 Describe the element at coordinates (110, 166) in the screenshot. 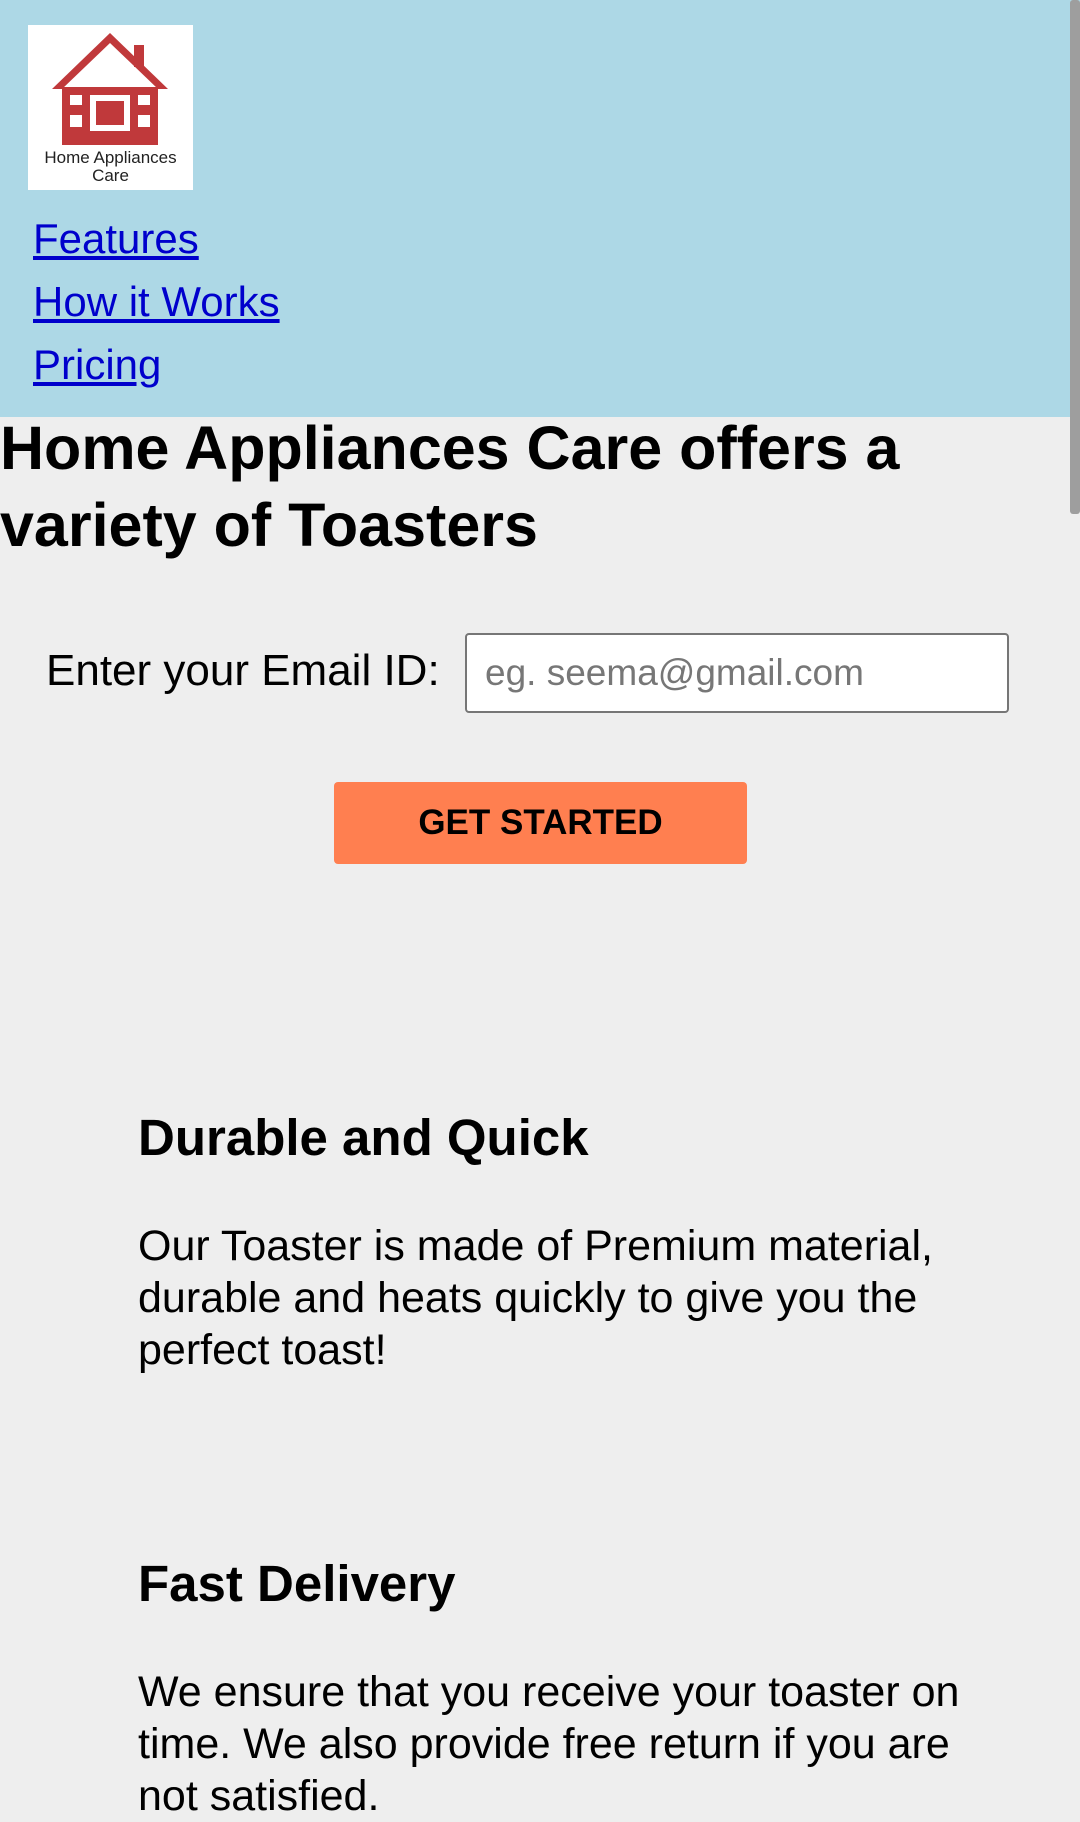

I see `logo-text: Home Appliances Care` at that location.